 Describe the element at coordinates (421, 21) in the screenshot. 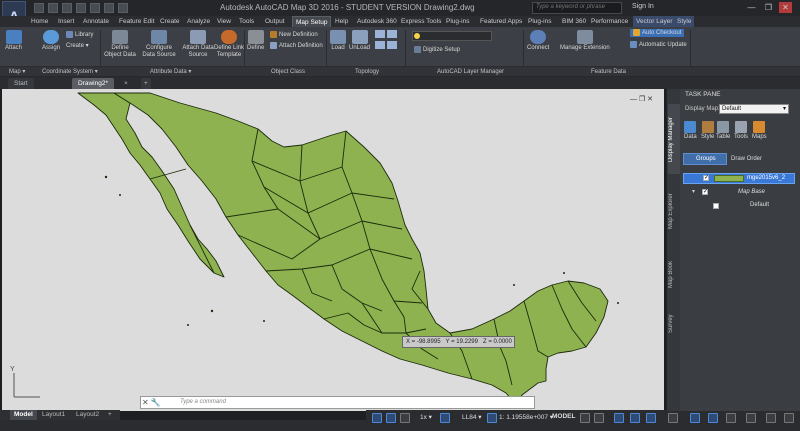

I see `tab-express-tools: Express Tools` at that location.